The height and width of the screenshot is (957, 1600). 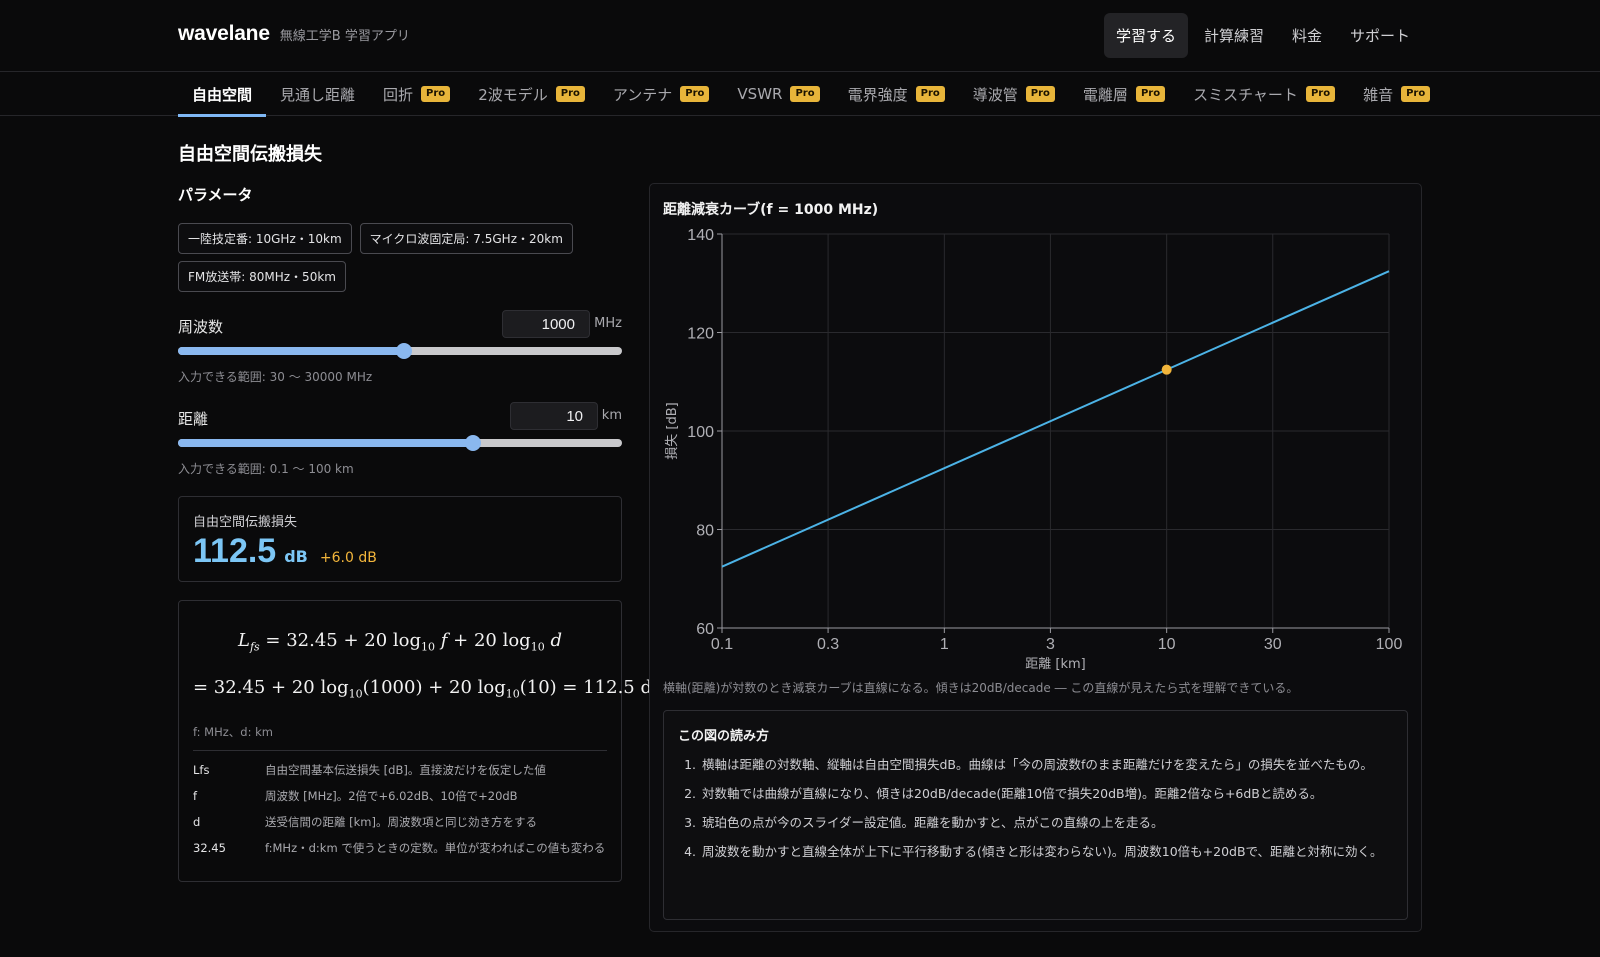 I want to click on tab-label: VSWR, so click(x=760, y=94).